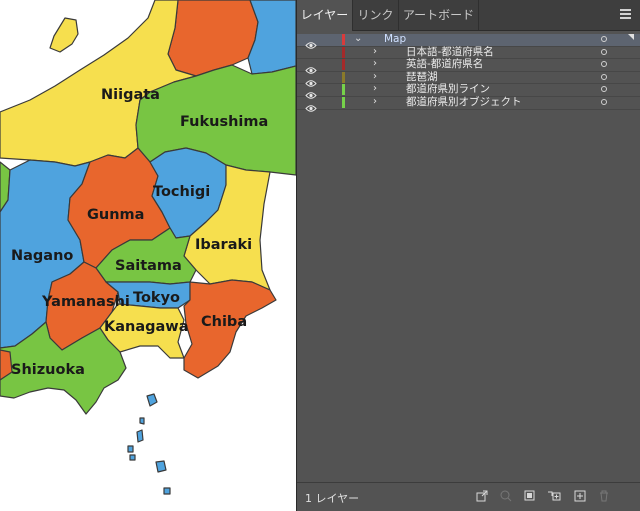 The image size is (640, 511). I want to click on tab-artboards: アートボード, so click(439, 15).